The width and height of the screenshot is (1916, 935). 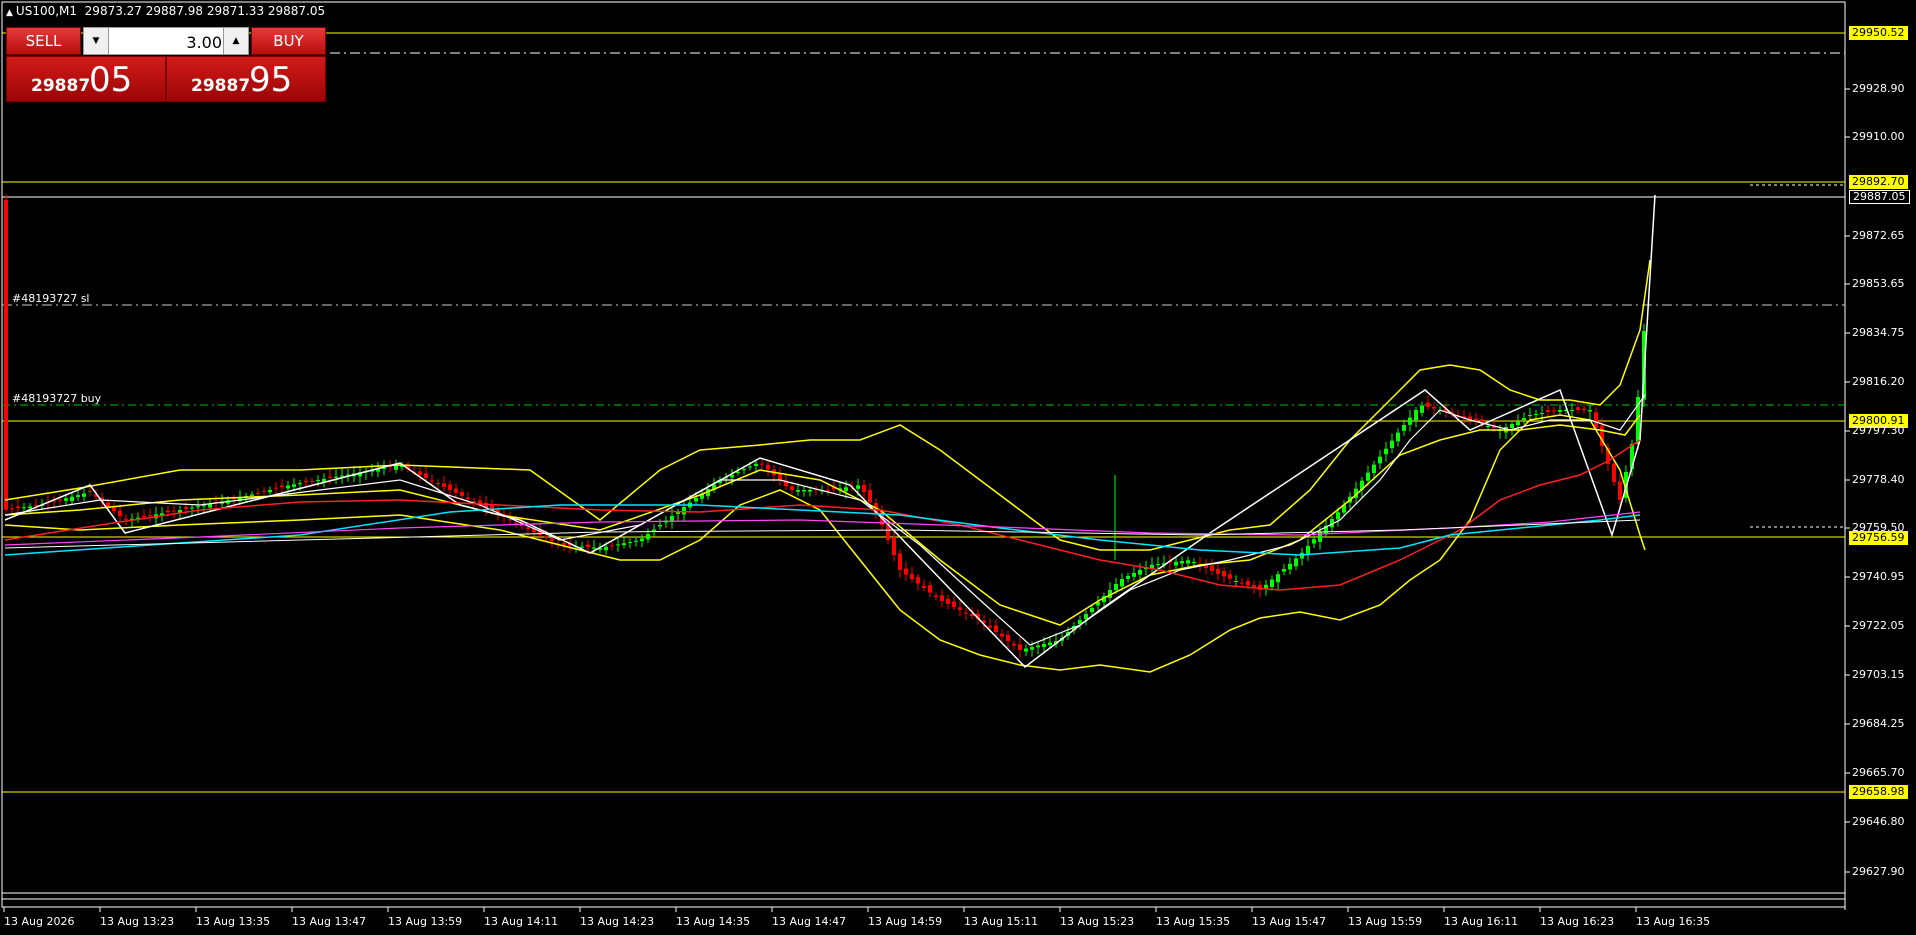 What do you see at coordinates (1878, 33) in the screenshot?
I see `price-tag-level: 29950.52` at bounding box center [1878, 33].